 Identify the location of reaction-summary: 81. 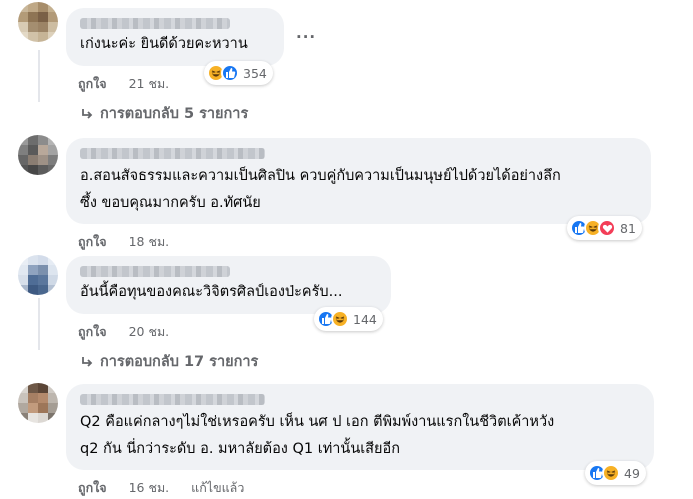
(604, 228).